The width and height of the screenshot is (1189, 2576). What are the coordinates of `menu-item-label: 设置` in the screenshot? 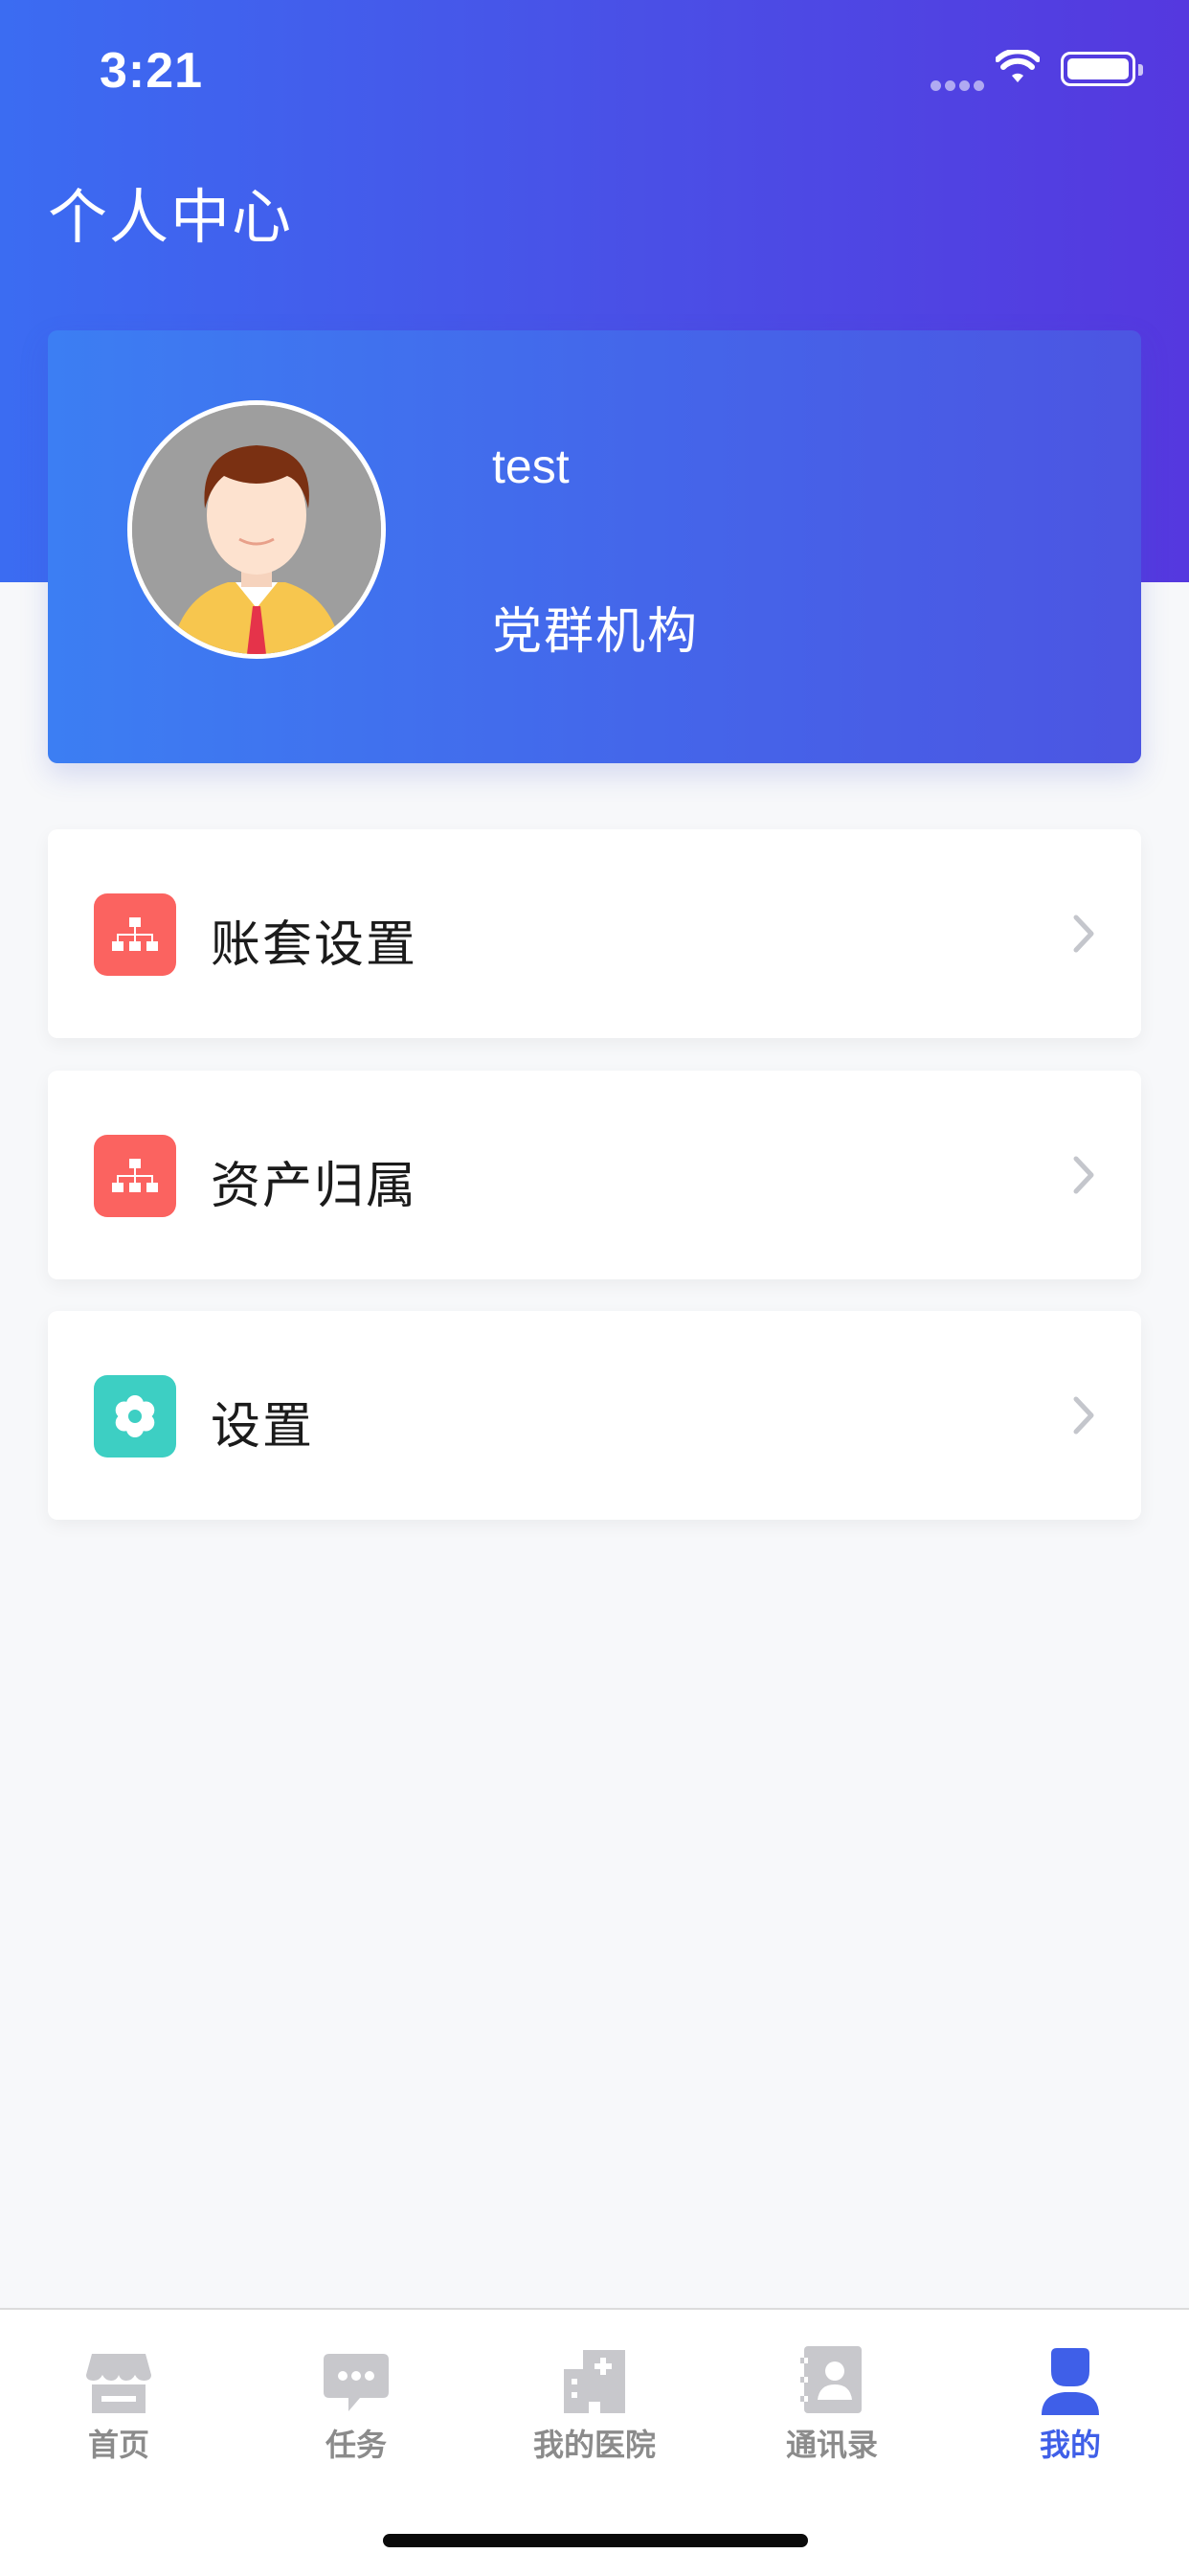 It's located at (263, 1427).